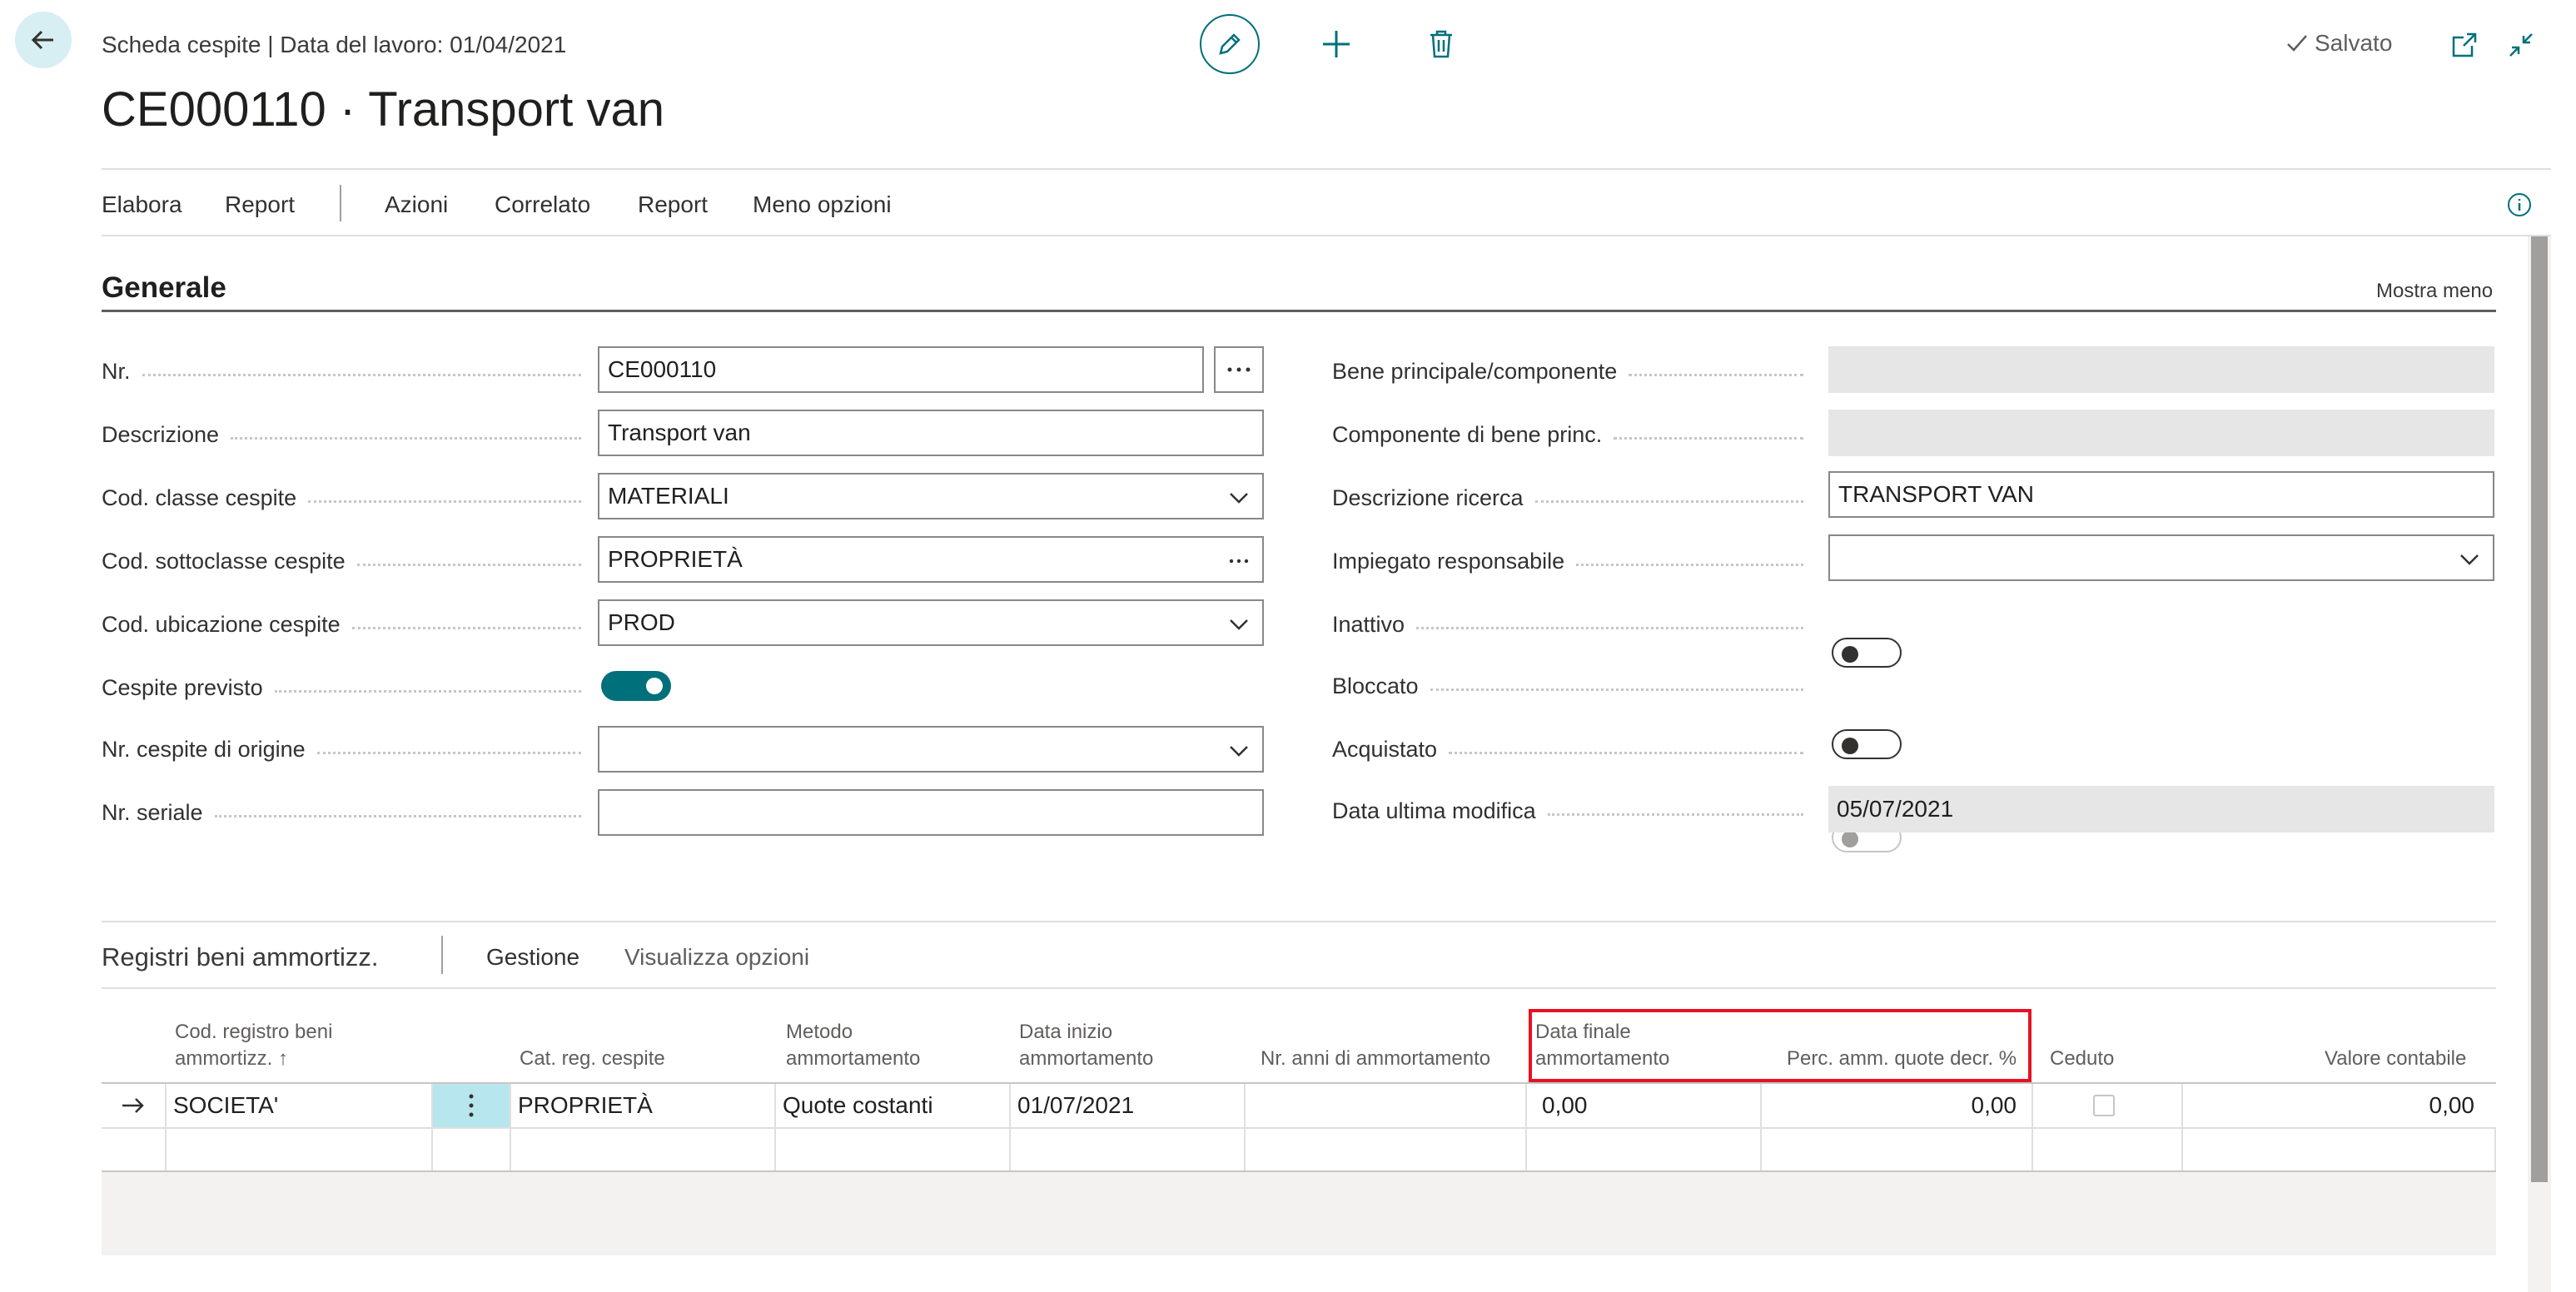  Describe the element at coordinates (532, 957) in the screenshot. I see `gestione-menu: Gestione` at that location.